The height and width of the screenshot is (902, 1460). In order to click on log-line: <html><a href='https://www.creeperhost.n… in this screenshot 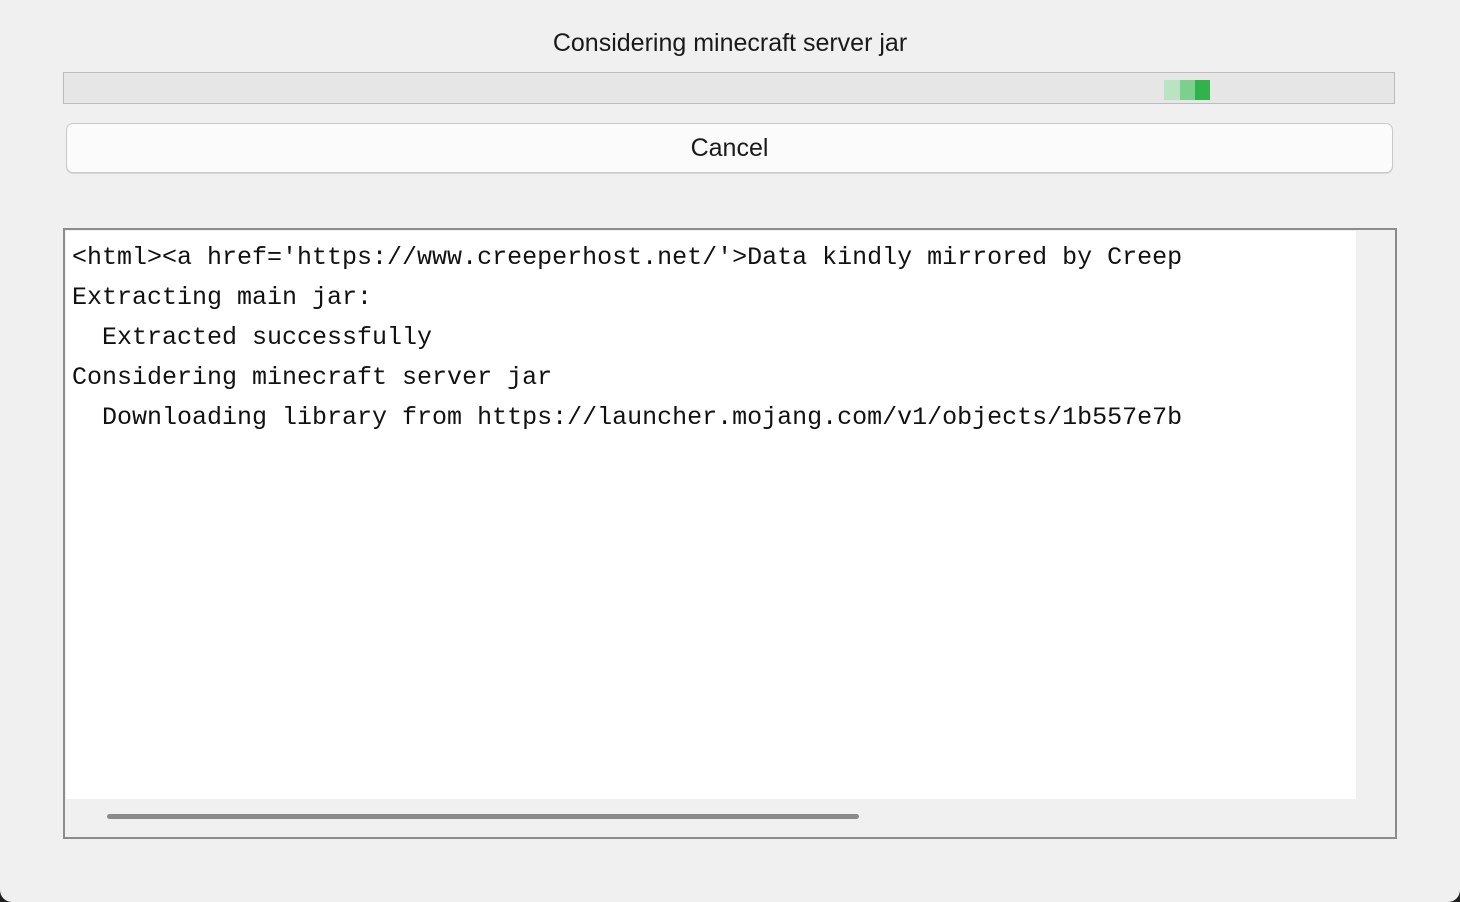, I will do `click(627, 257)`.